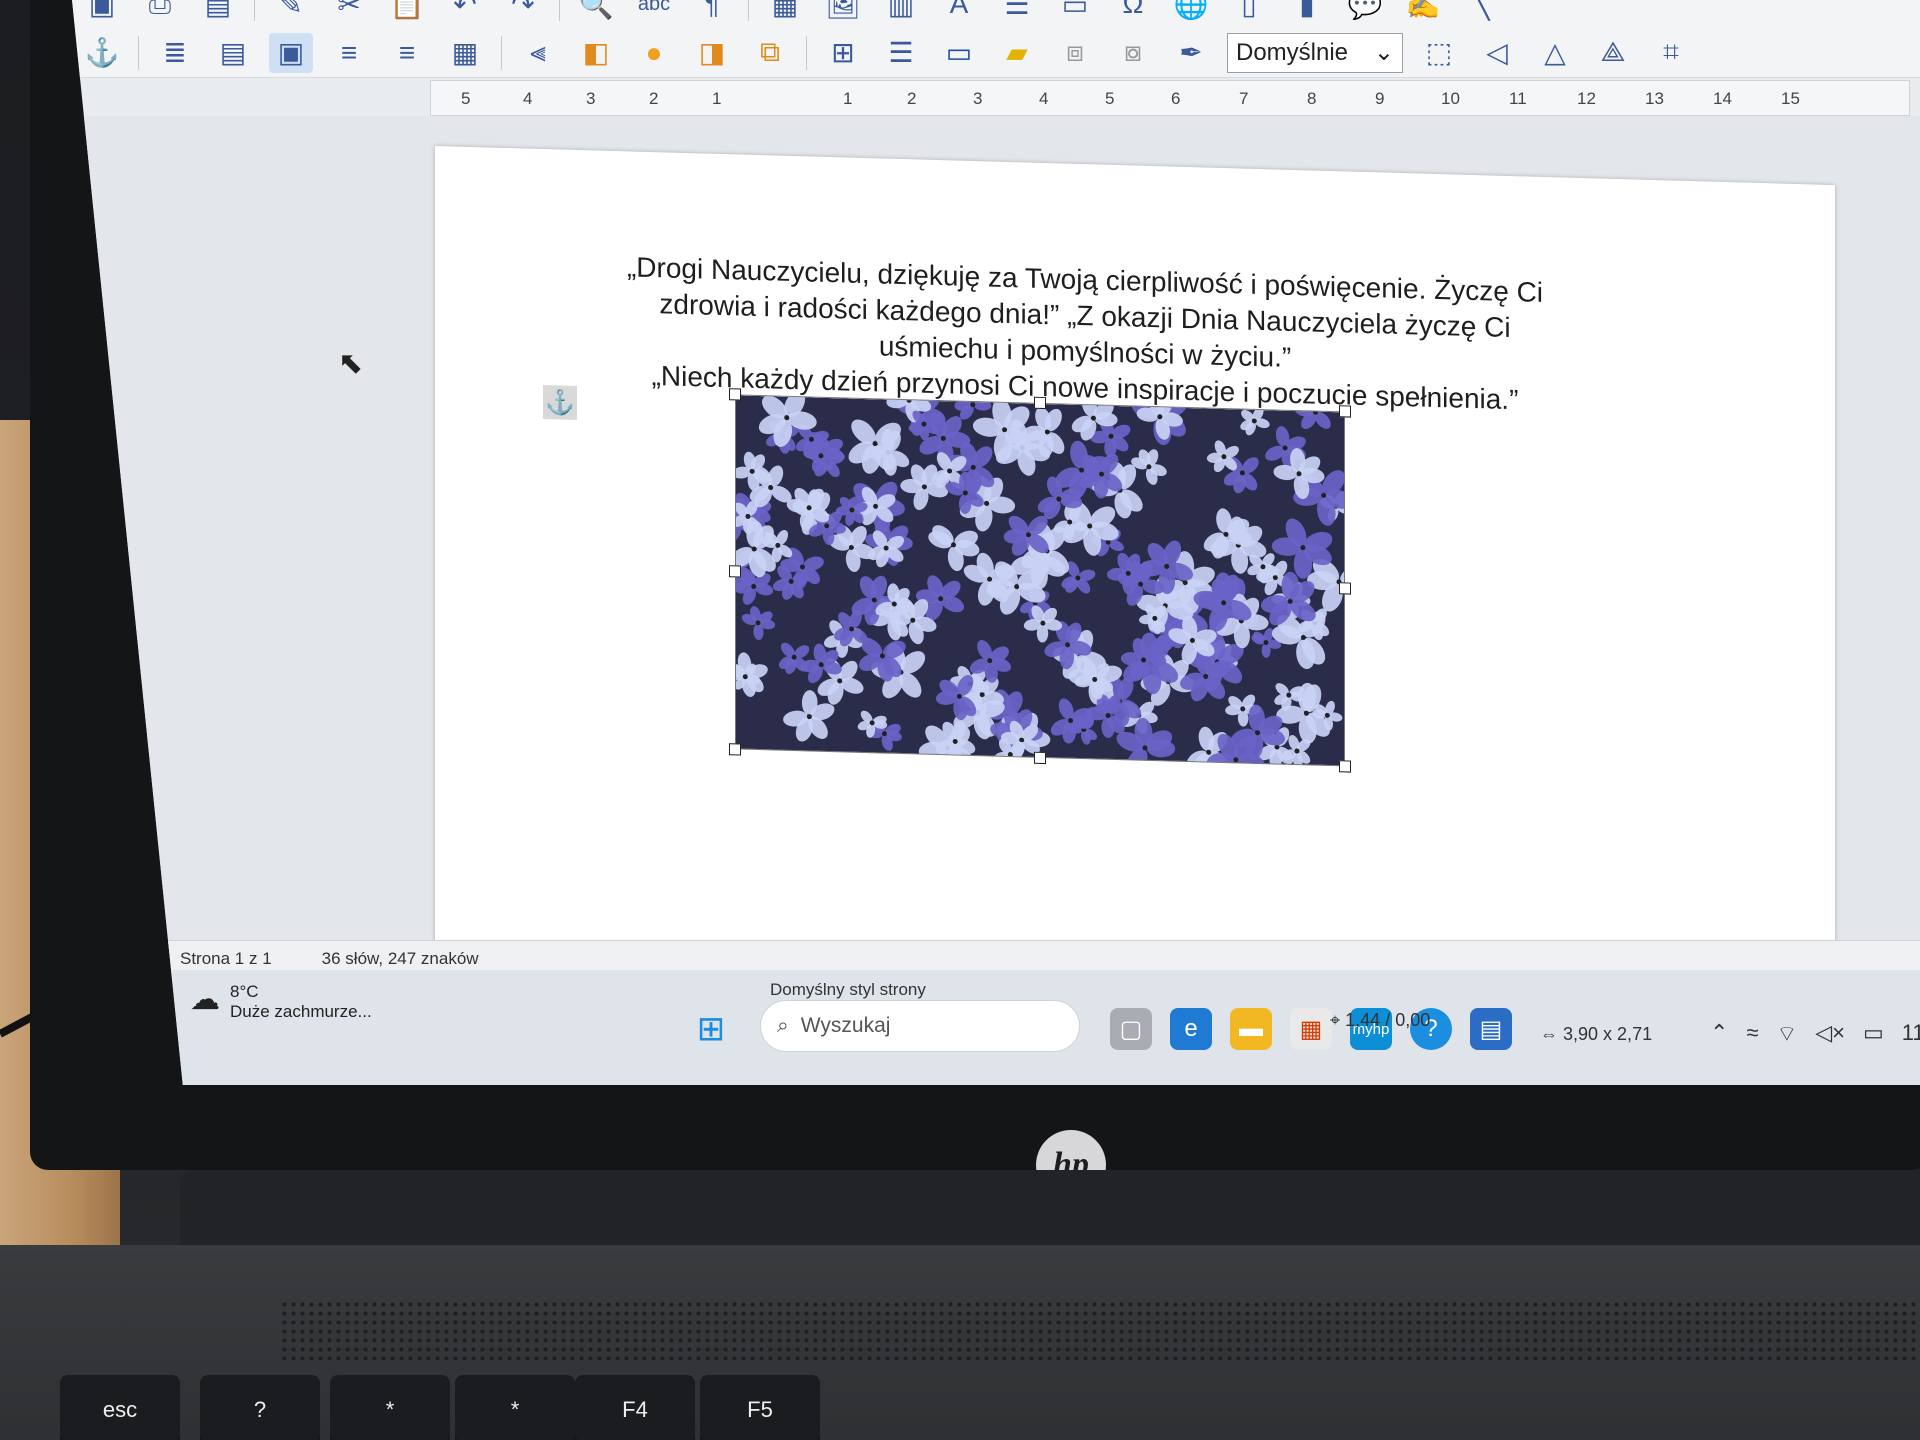 This screenshot has width=1920, height=1440. What do you see at coordinates (654, 98) in the screenshot?
I see `ruler-label: 2` at bounding box center [654, 98].